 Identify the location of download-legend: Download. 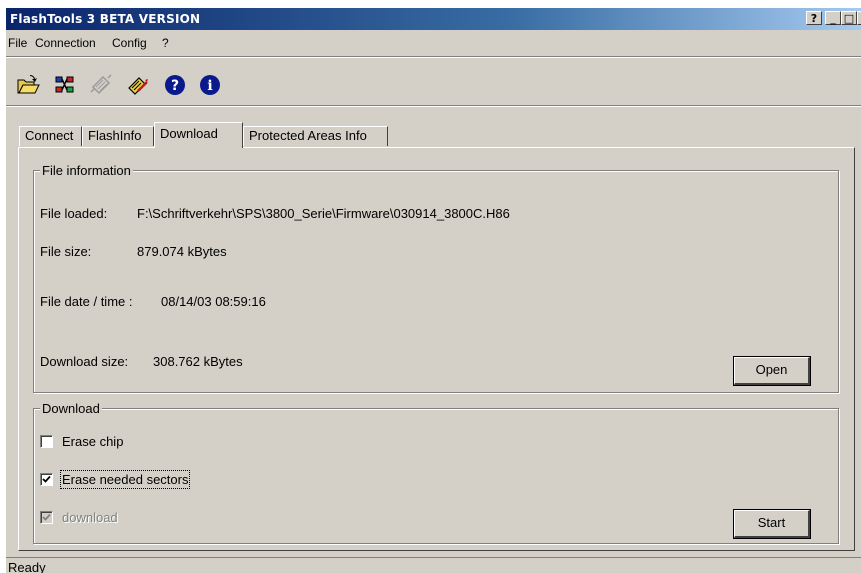
(71, 408).